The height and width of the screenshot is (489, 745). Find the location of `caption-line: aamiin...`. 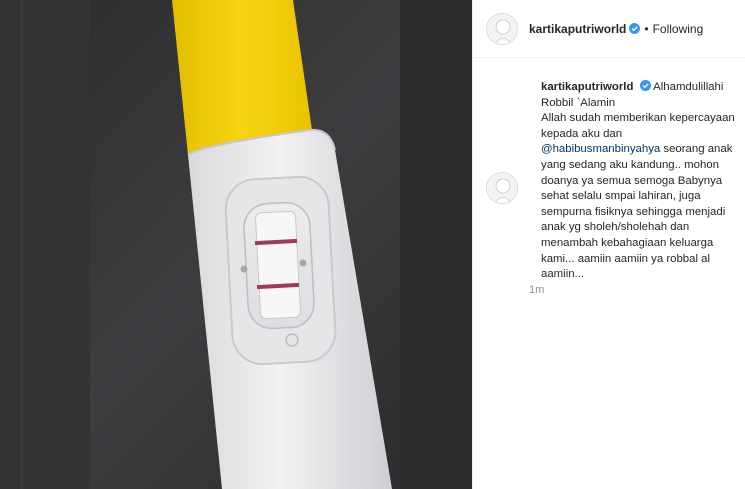

caption-line: aamiin... is located at coordinates (563, 274).